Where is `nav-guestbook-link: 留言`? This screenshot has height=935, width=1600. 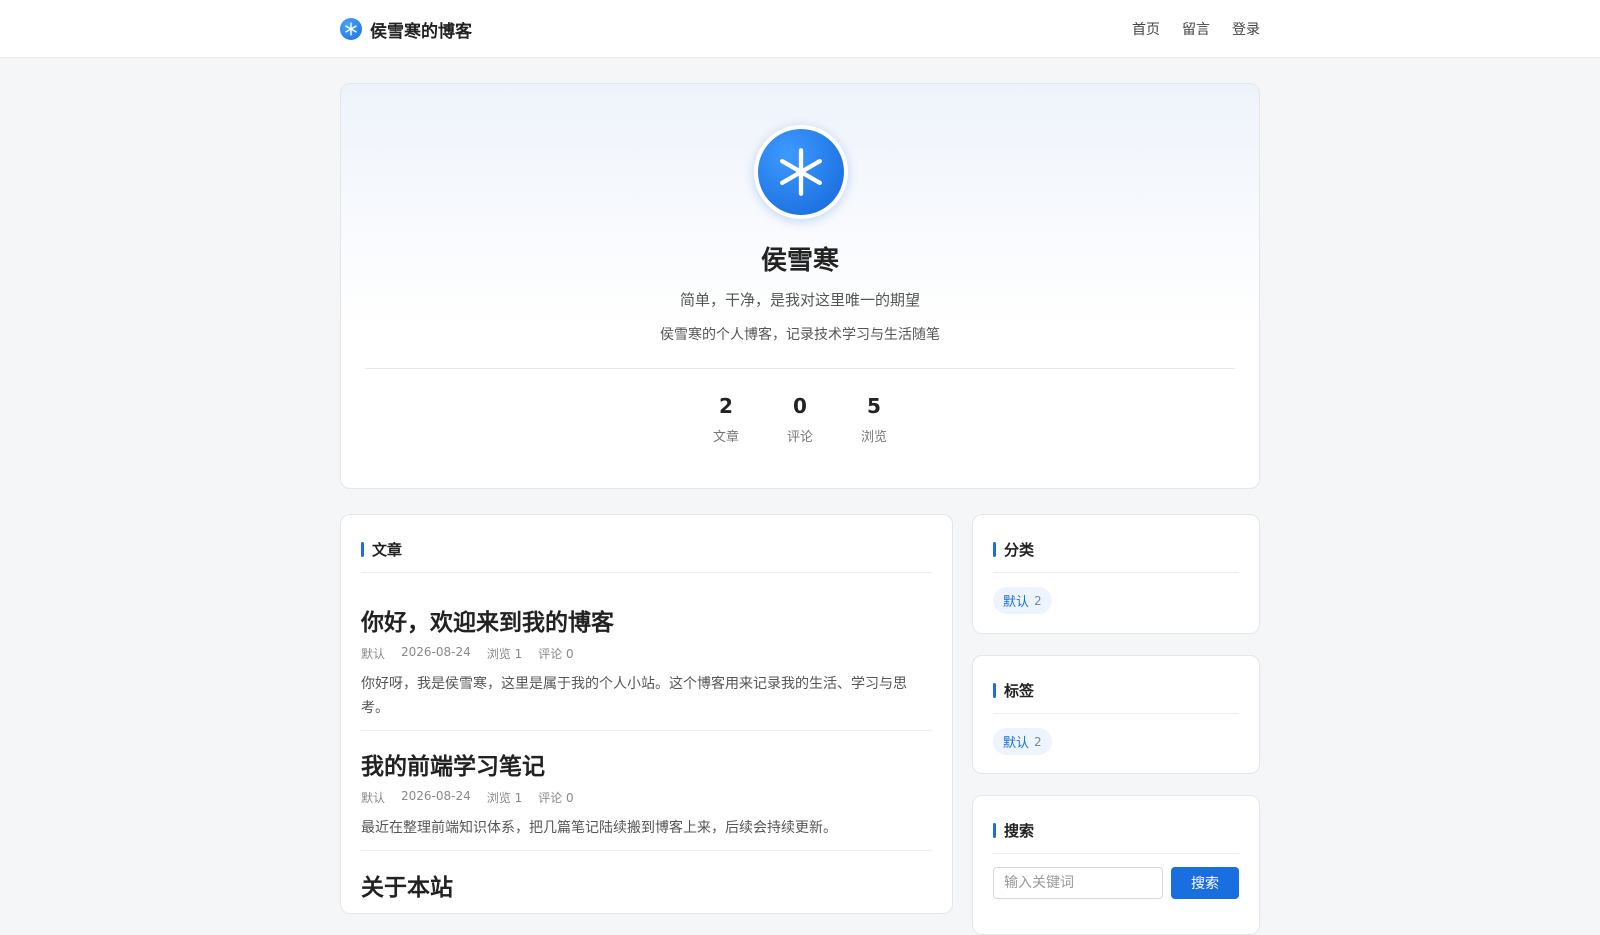 nav-guestbook-link: 留言 is located at coordinates (1196, 29).